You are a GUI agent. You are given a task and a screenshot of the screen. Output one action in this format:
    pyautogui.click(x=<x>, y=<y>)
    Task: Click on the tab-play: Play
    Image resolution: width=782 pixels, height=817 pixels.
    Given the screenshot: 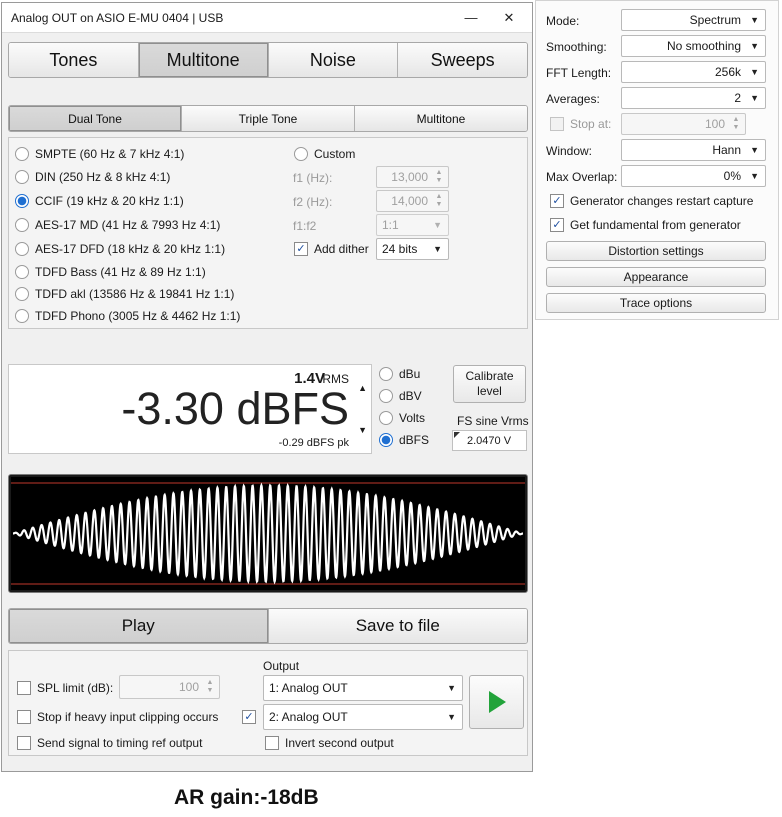 What is the action you would take?
    pyautogui.click(x=139, y=626)
    